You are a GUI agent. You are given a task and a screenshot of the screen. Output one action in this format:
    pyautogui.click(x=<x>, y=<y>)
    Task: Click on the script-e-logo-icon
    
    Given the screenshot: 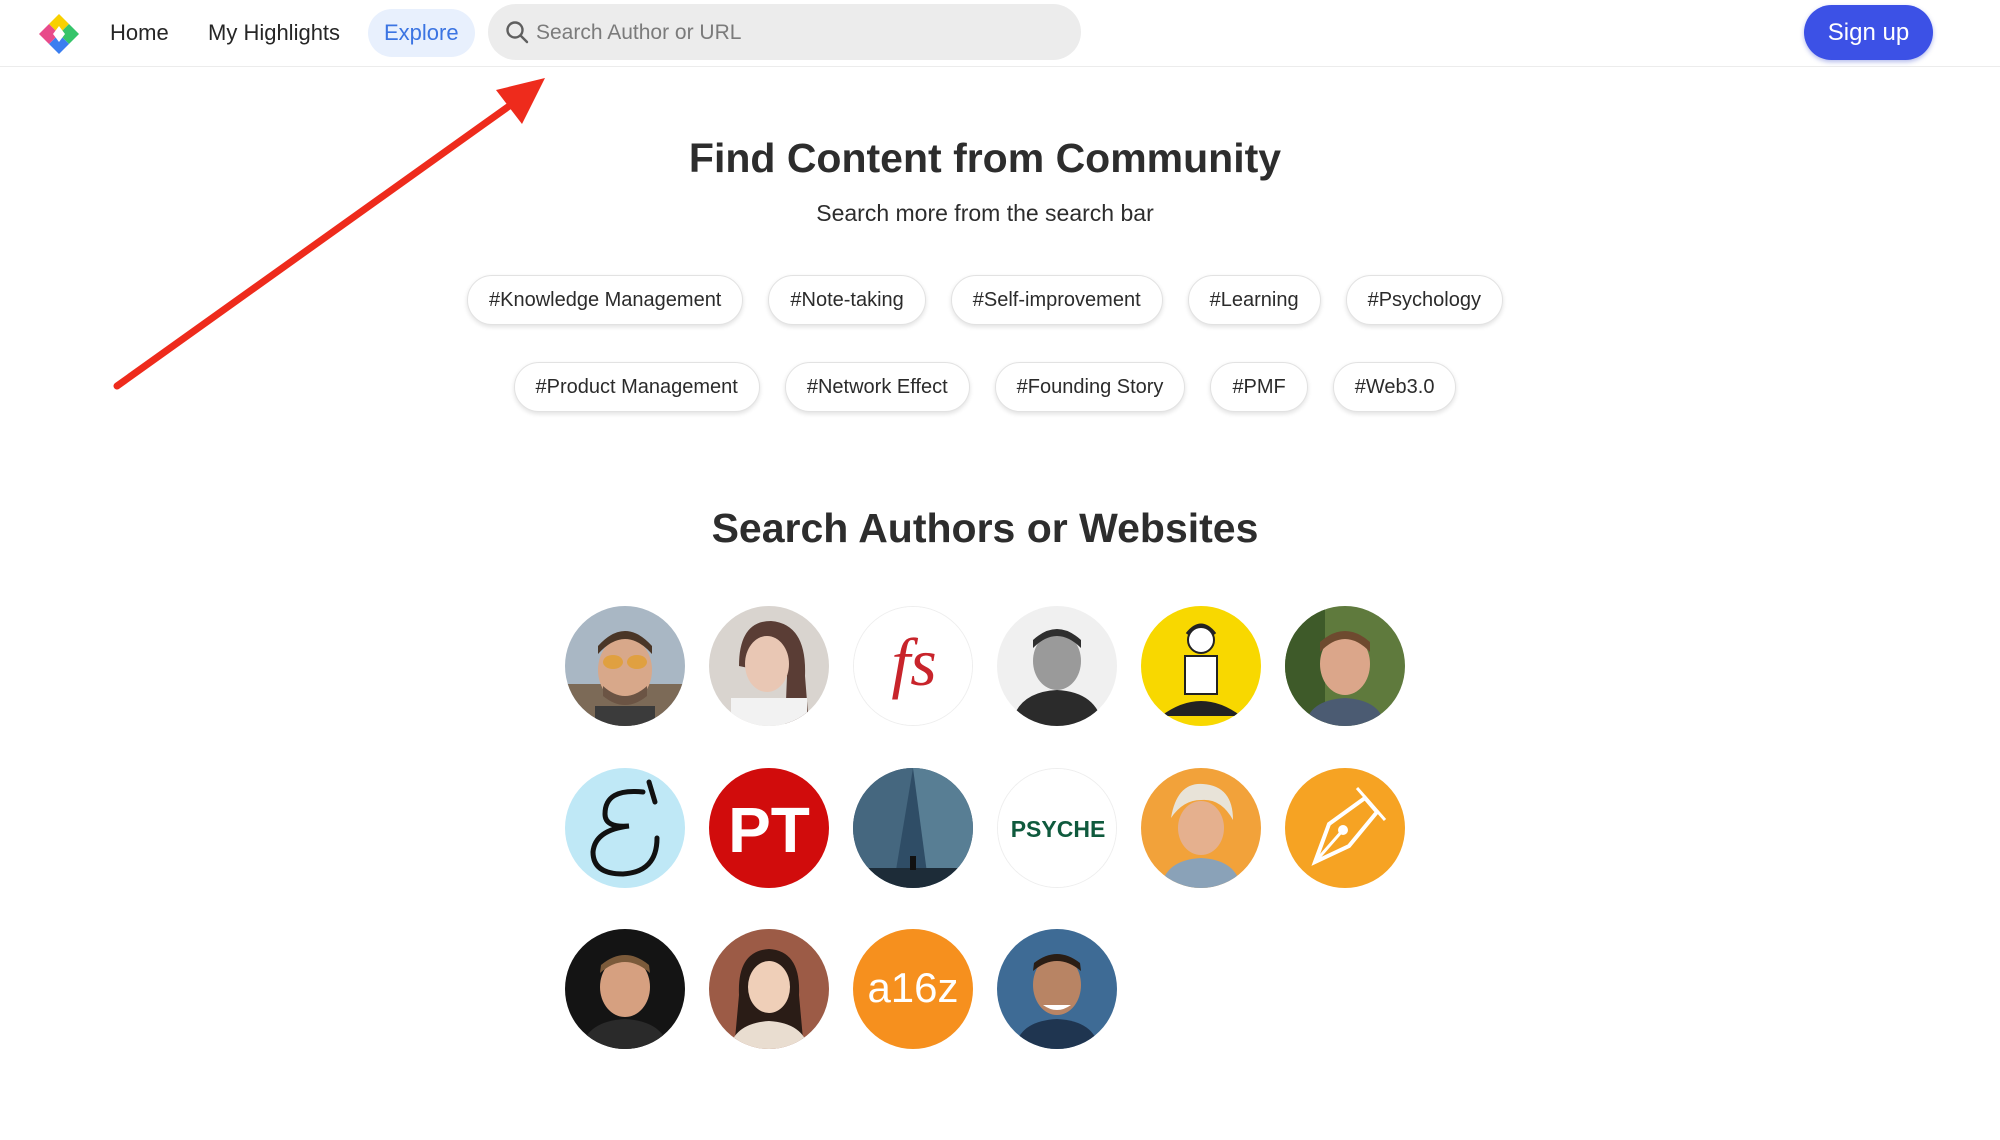 What is the action you would take?
    pyautogui.click(x=625, y=828)
    